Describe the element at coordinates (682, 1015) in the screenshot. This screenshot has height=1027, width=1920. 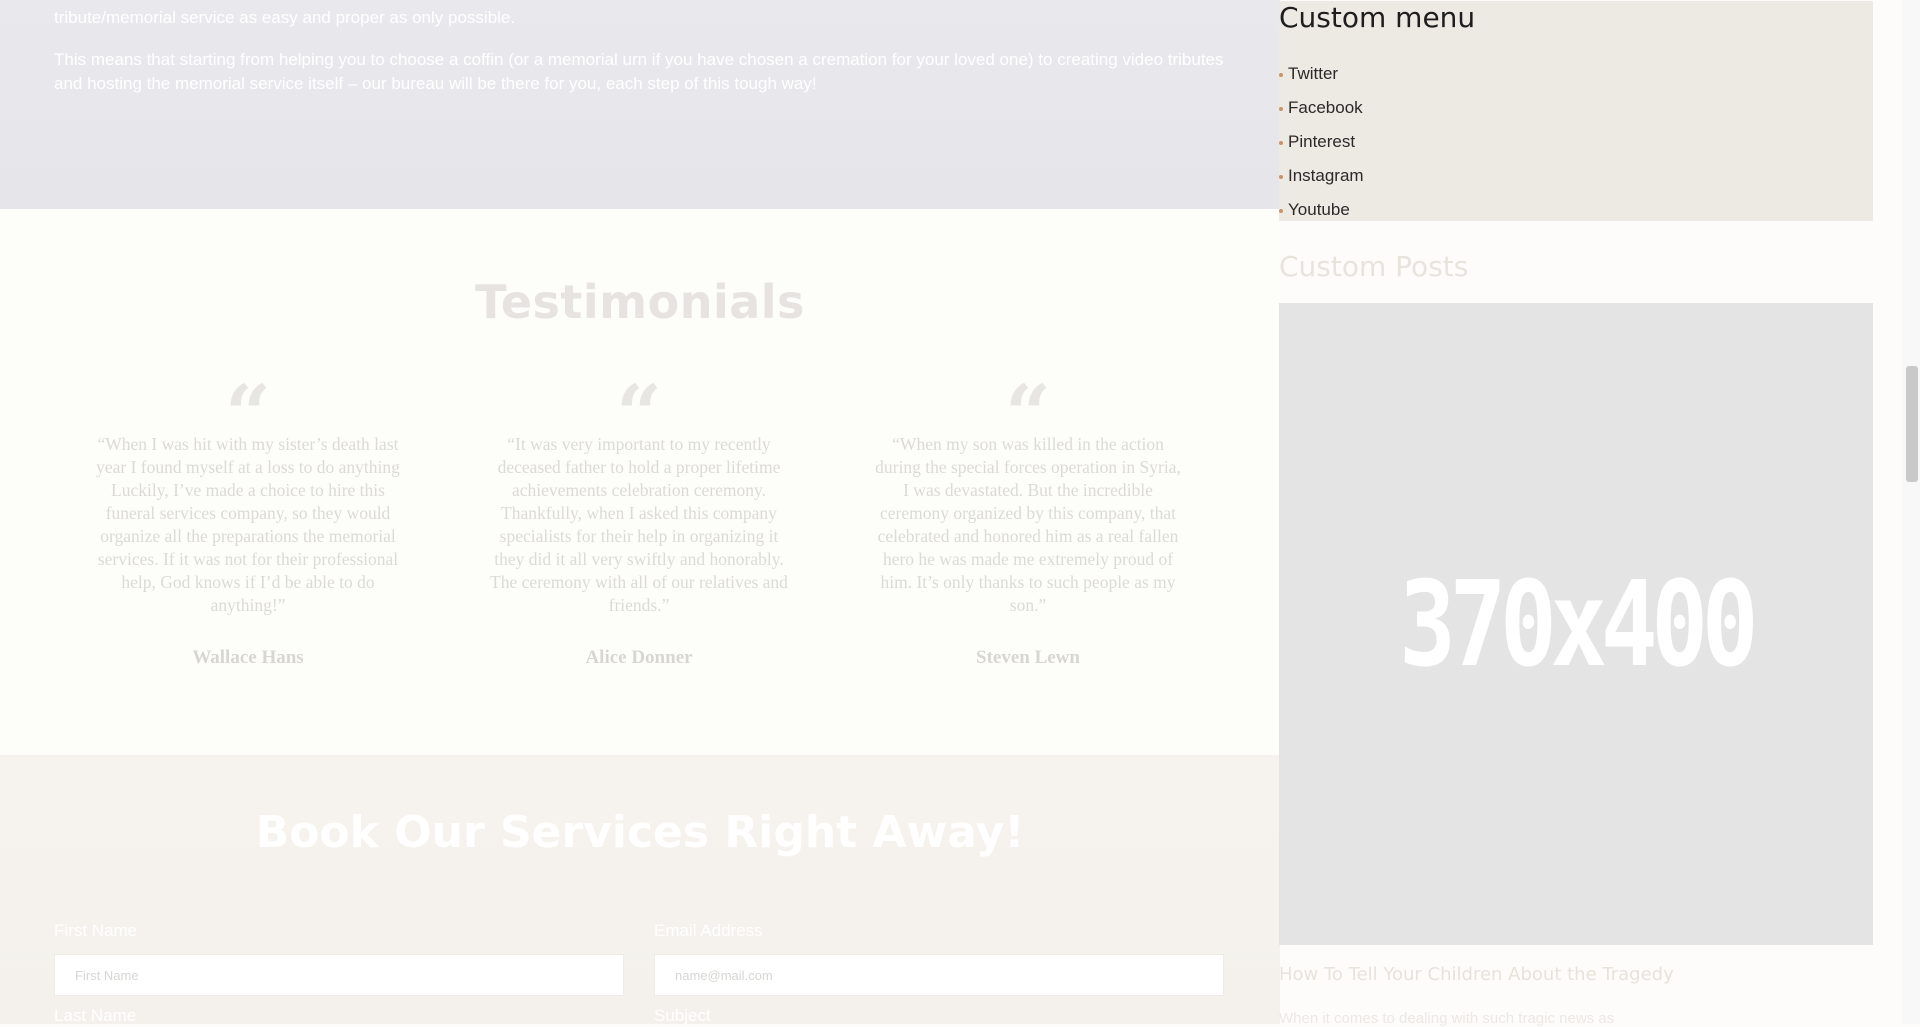
I see `subject-label: Subject` at that location.